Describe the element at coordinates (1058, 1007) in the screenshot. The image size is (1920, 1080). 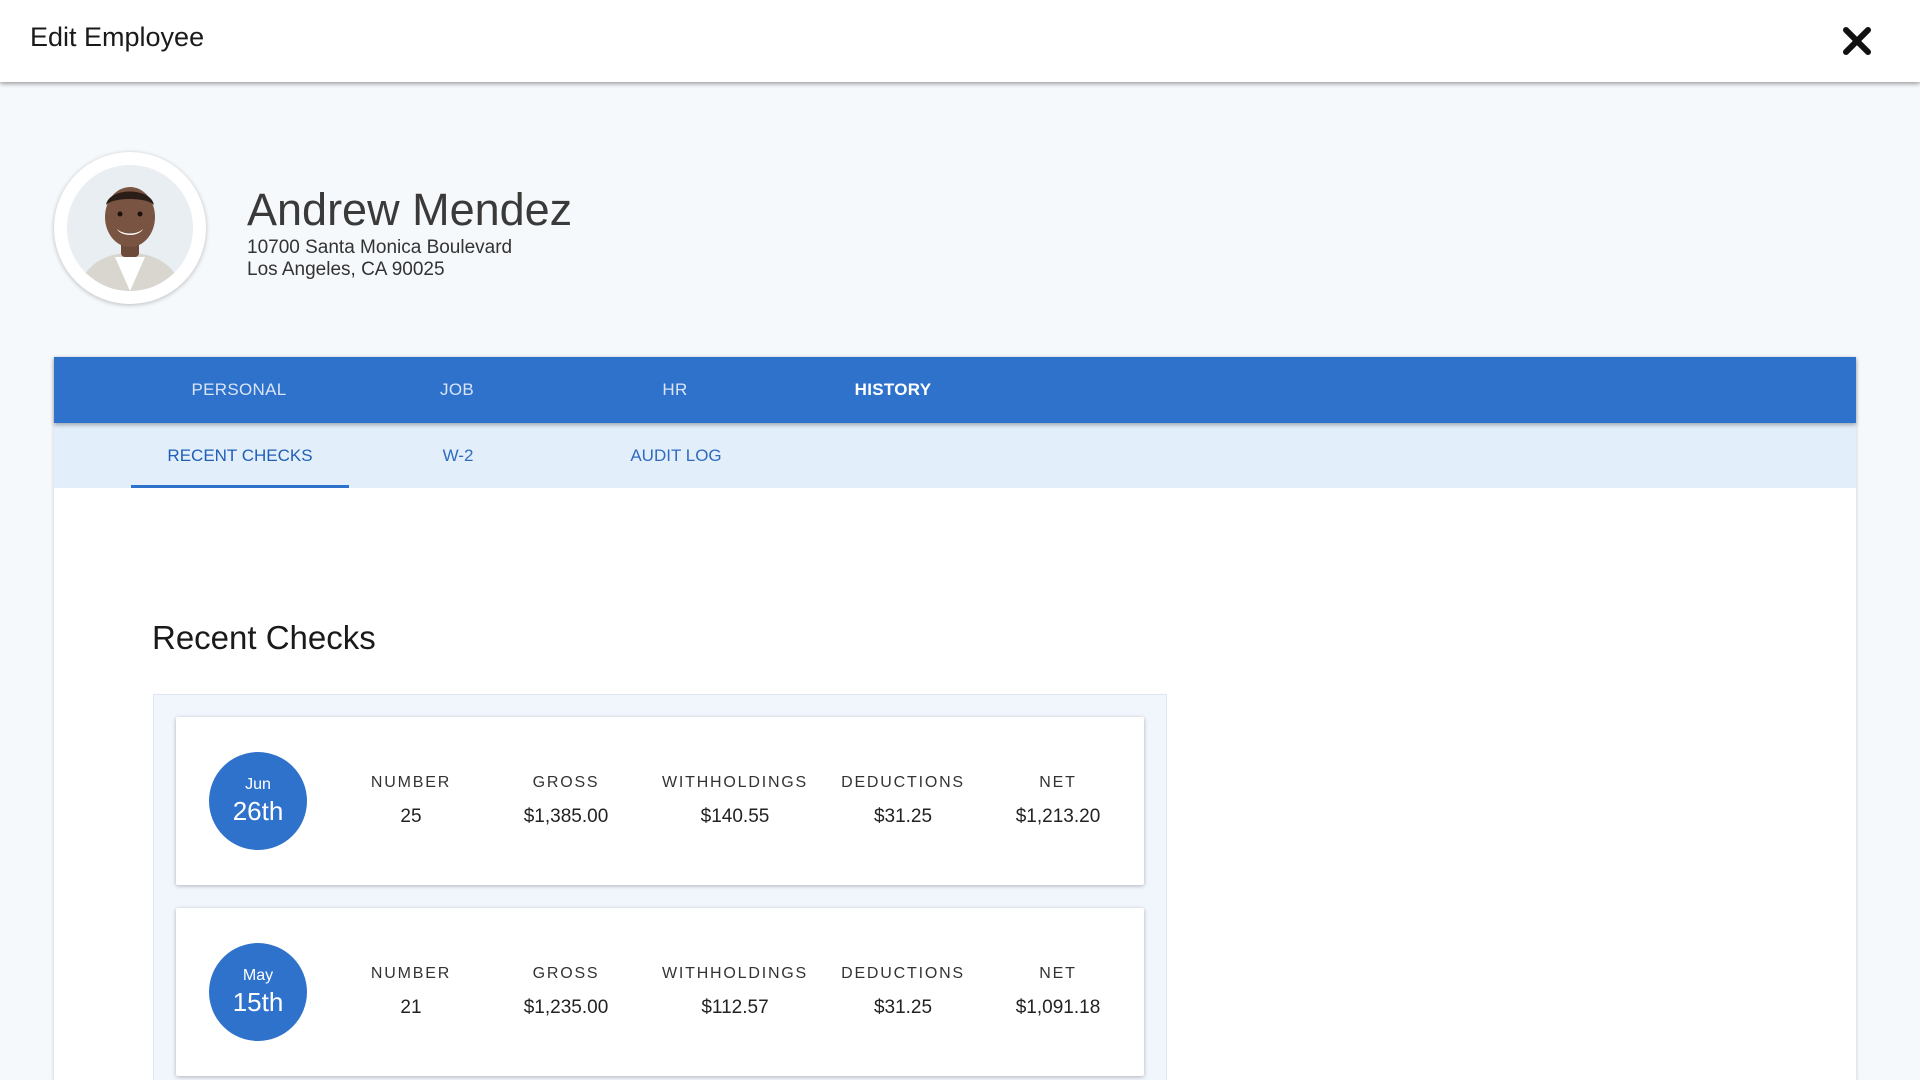
I see `column-value: $1,091.18` at that location.